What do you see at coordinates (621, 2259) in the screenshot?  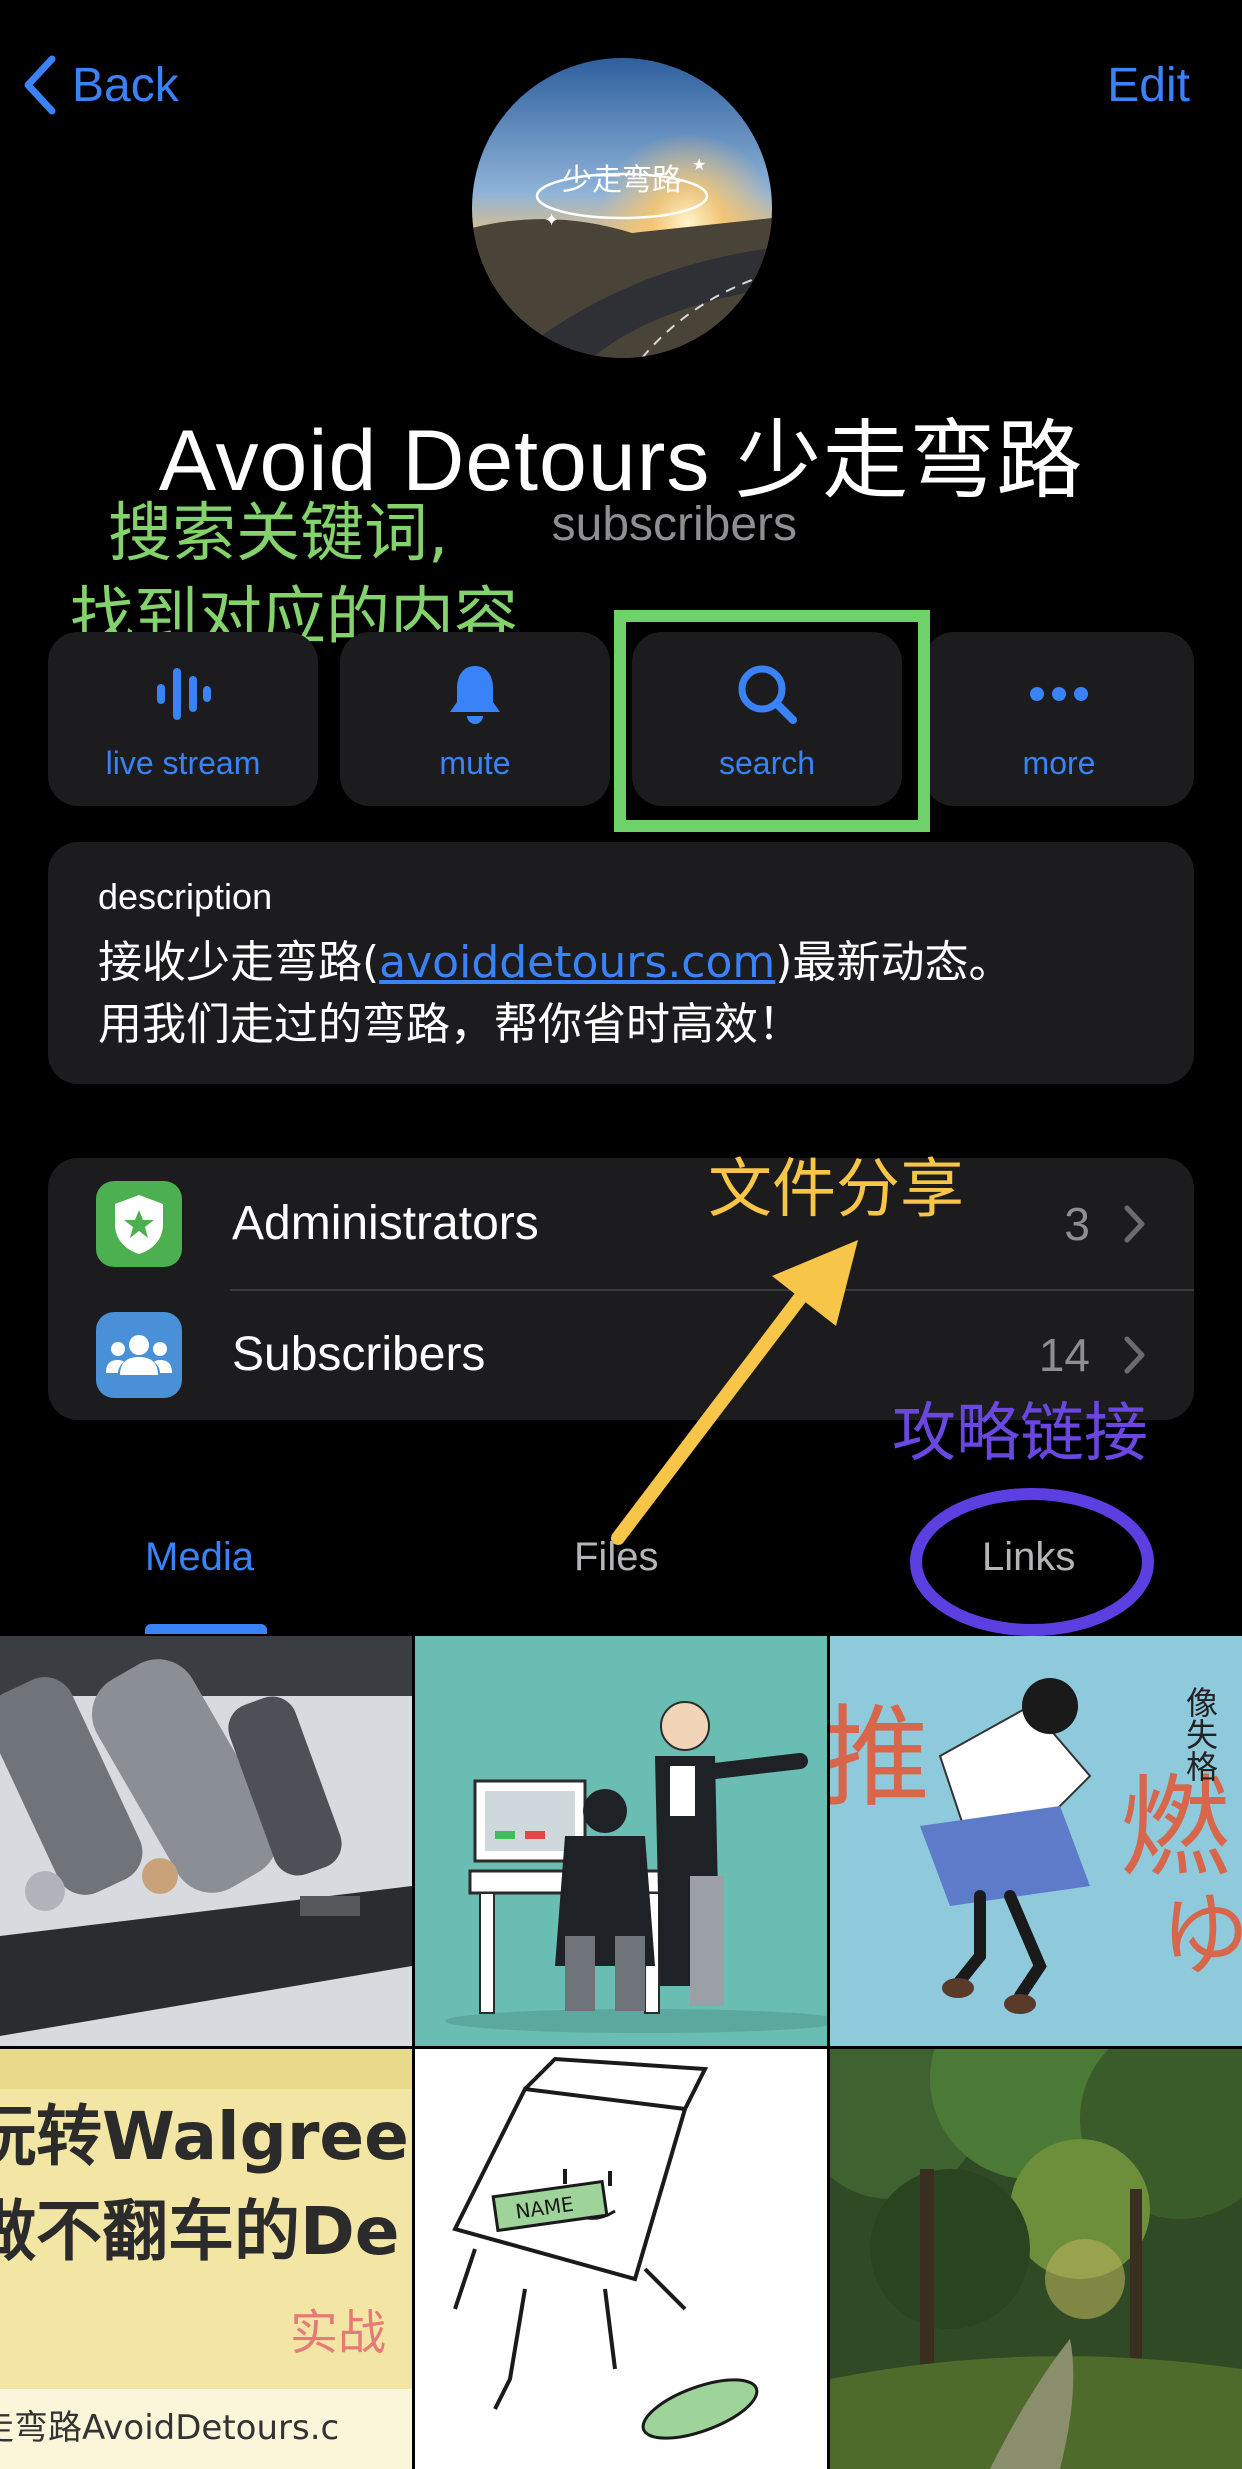 I see `media-thumb-doodle: NAME` at bounding box center [621, 2259].